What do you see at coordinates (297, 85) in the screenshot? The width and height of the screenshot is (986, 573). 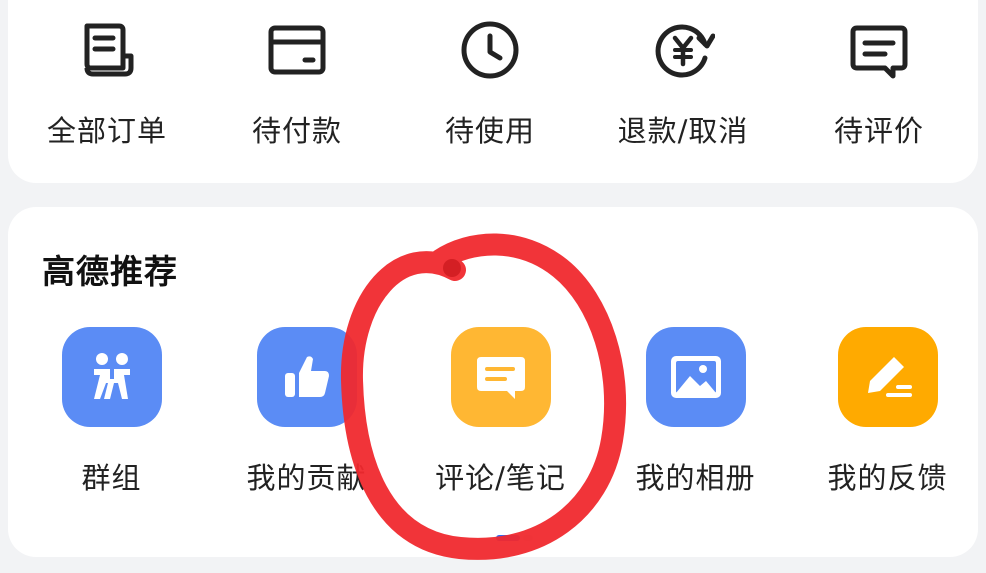 I see `order-pending-payment: 待付款` at bounding box center [297, 85].